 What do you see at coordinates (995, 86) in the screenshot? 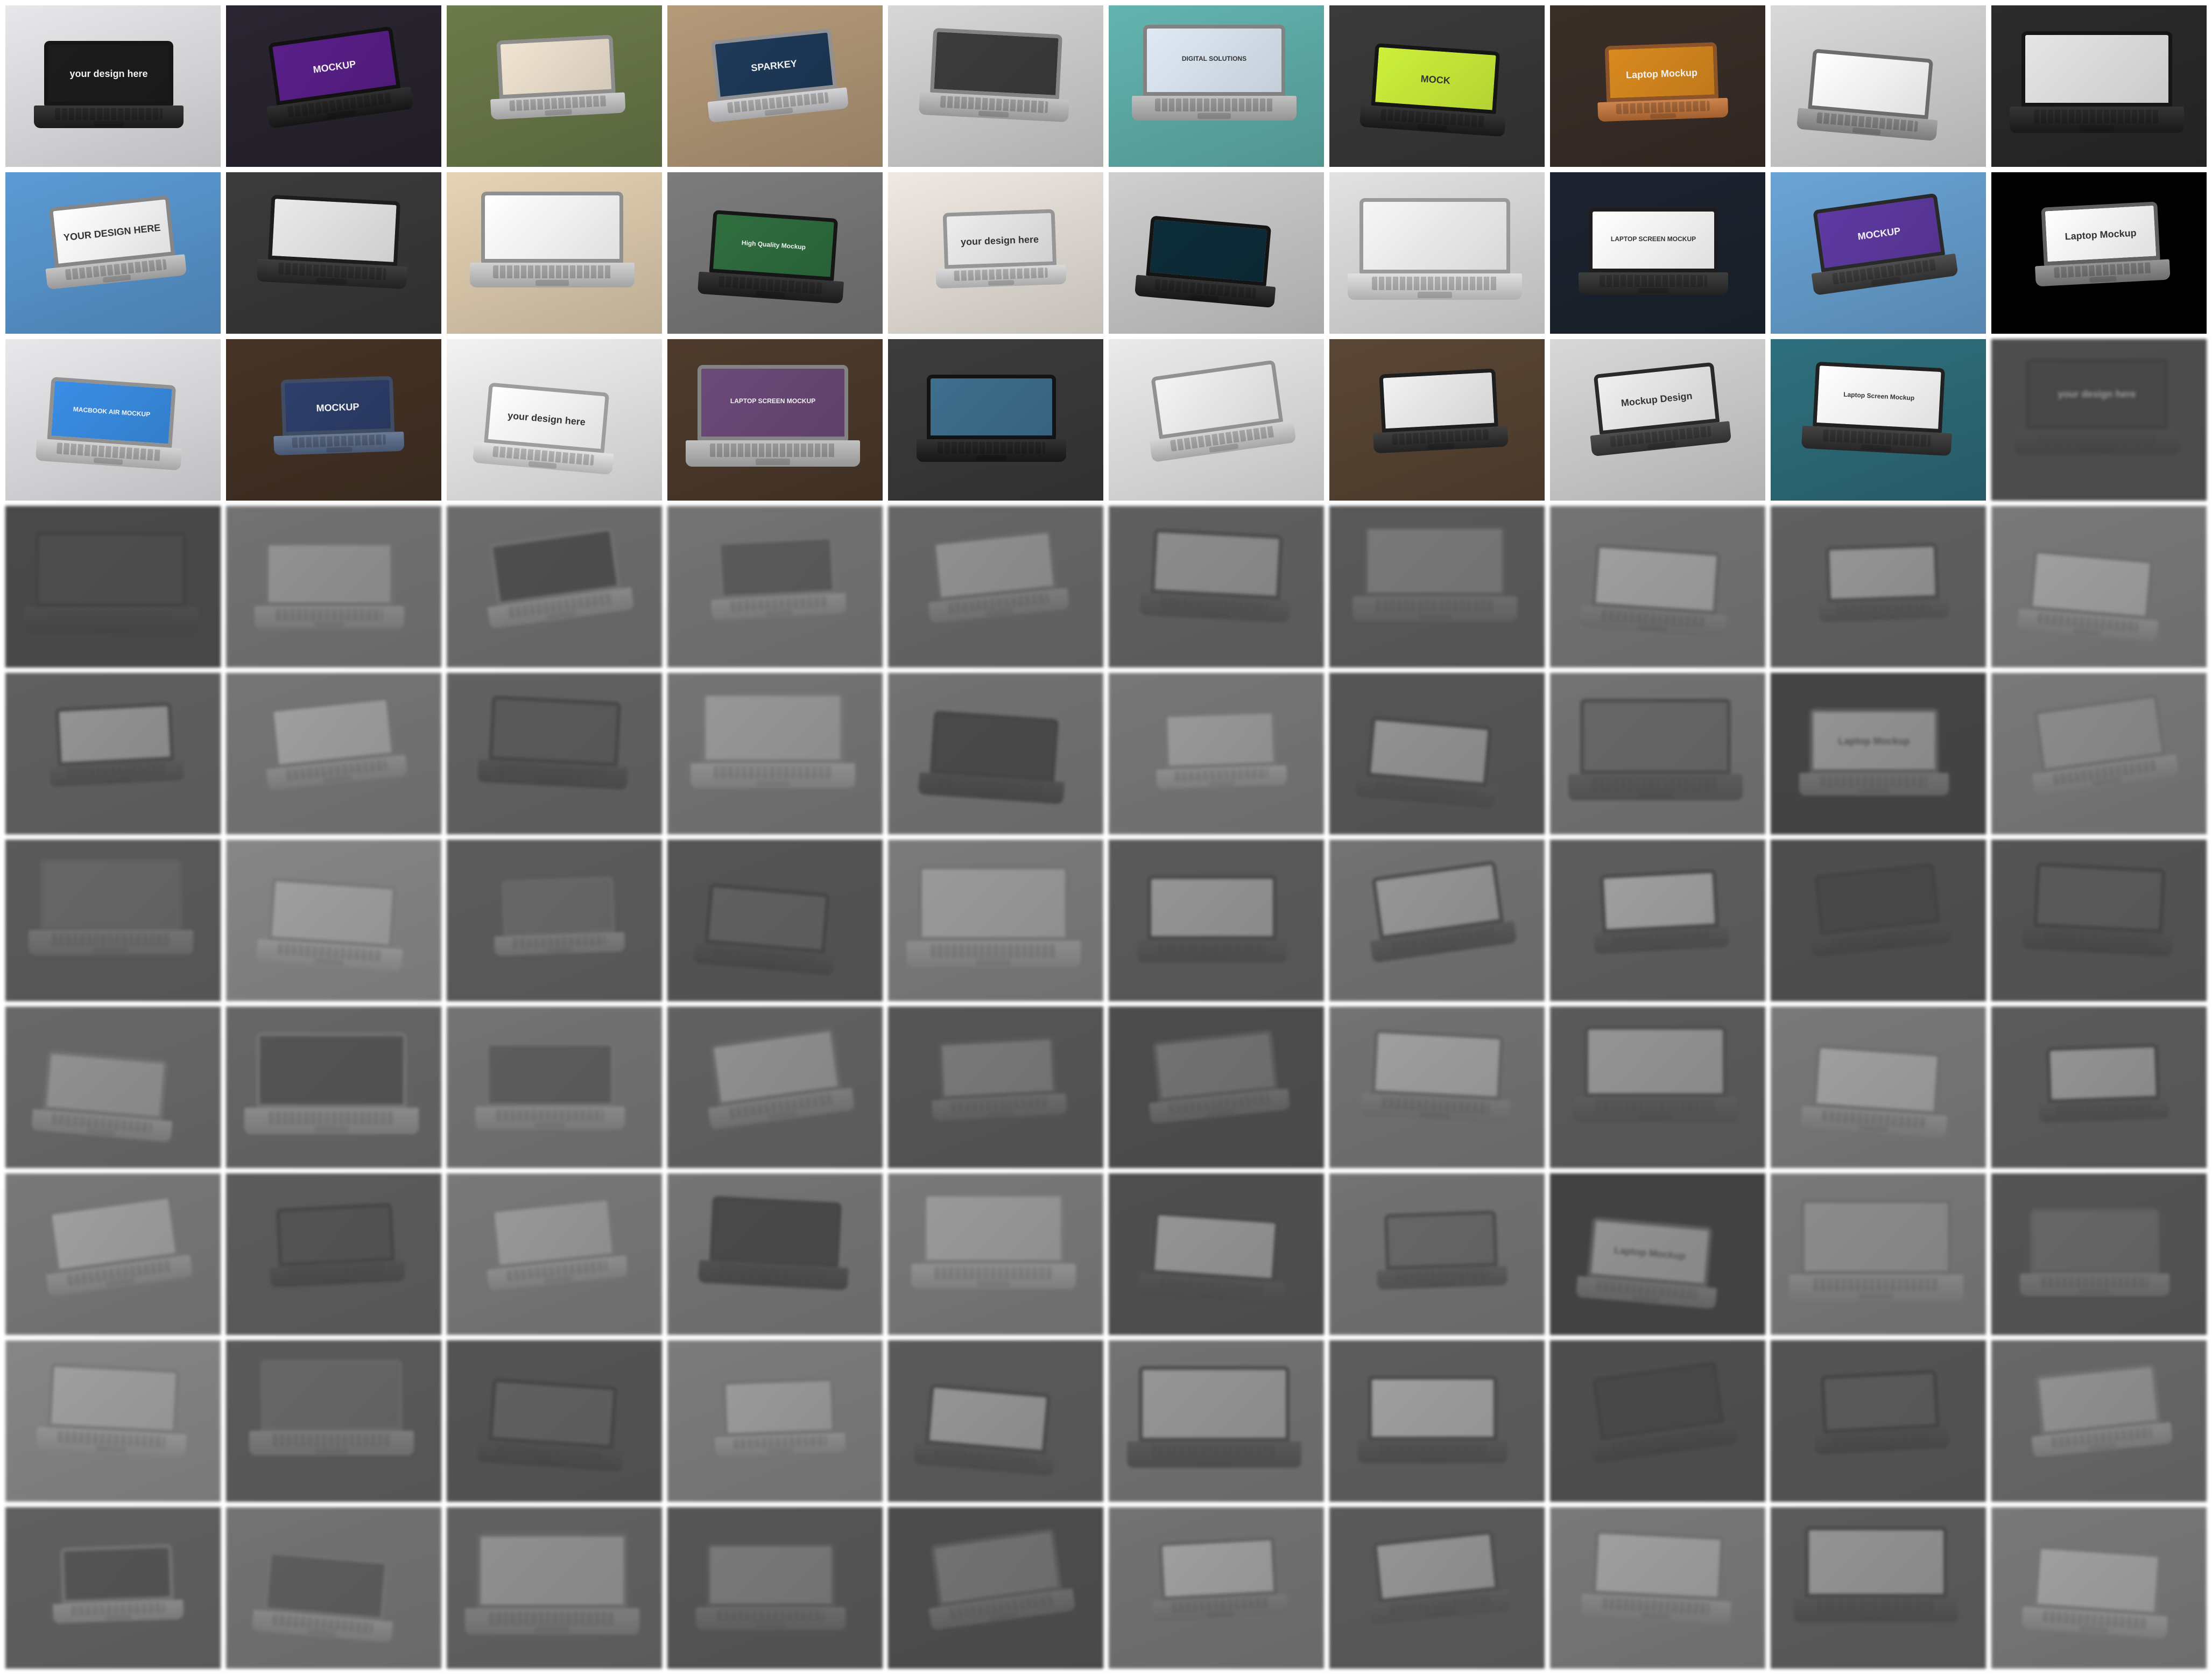
I see `mockup-thumbnail-r1-c5` at bounding box center [995, 86].